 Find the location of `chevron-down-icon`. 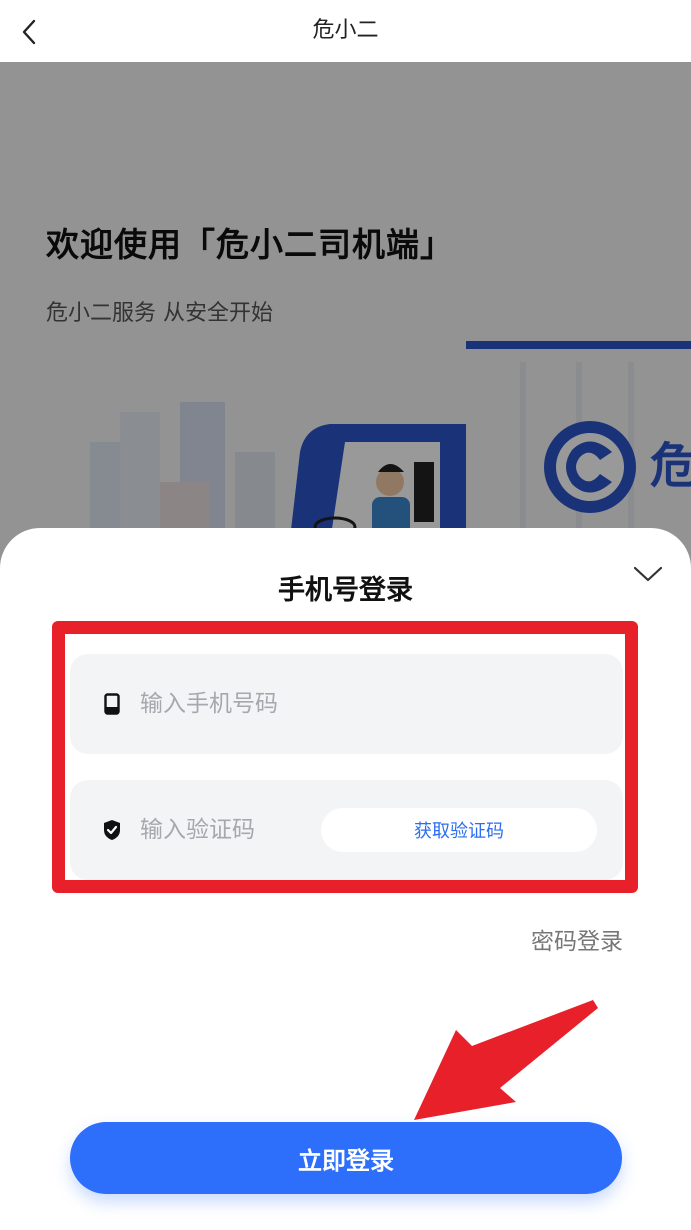

chevron-down-icon is located at coordinates (648, 574).